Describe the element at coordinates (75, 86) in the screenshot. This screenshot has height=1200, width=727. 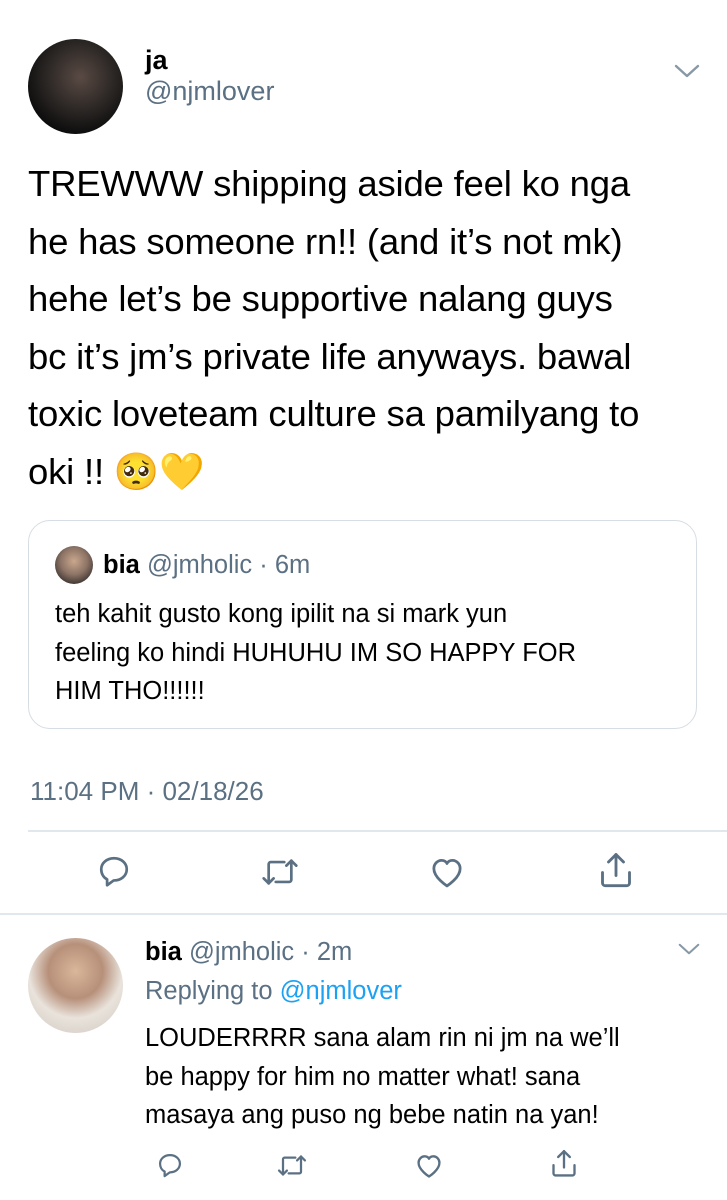
I see `avatar` at that location.